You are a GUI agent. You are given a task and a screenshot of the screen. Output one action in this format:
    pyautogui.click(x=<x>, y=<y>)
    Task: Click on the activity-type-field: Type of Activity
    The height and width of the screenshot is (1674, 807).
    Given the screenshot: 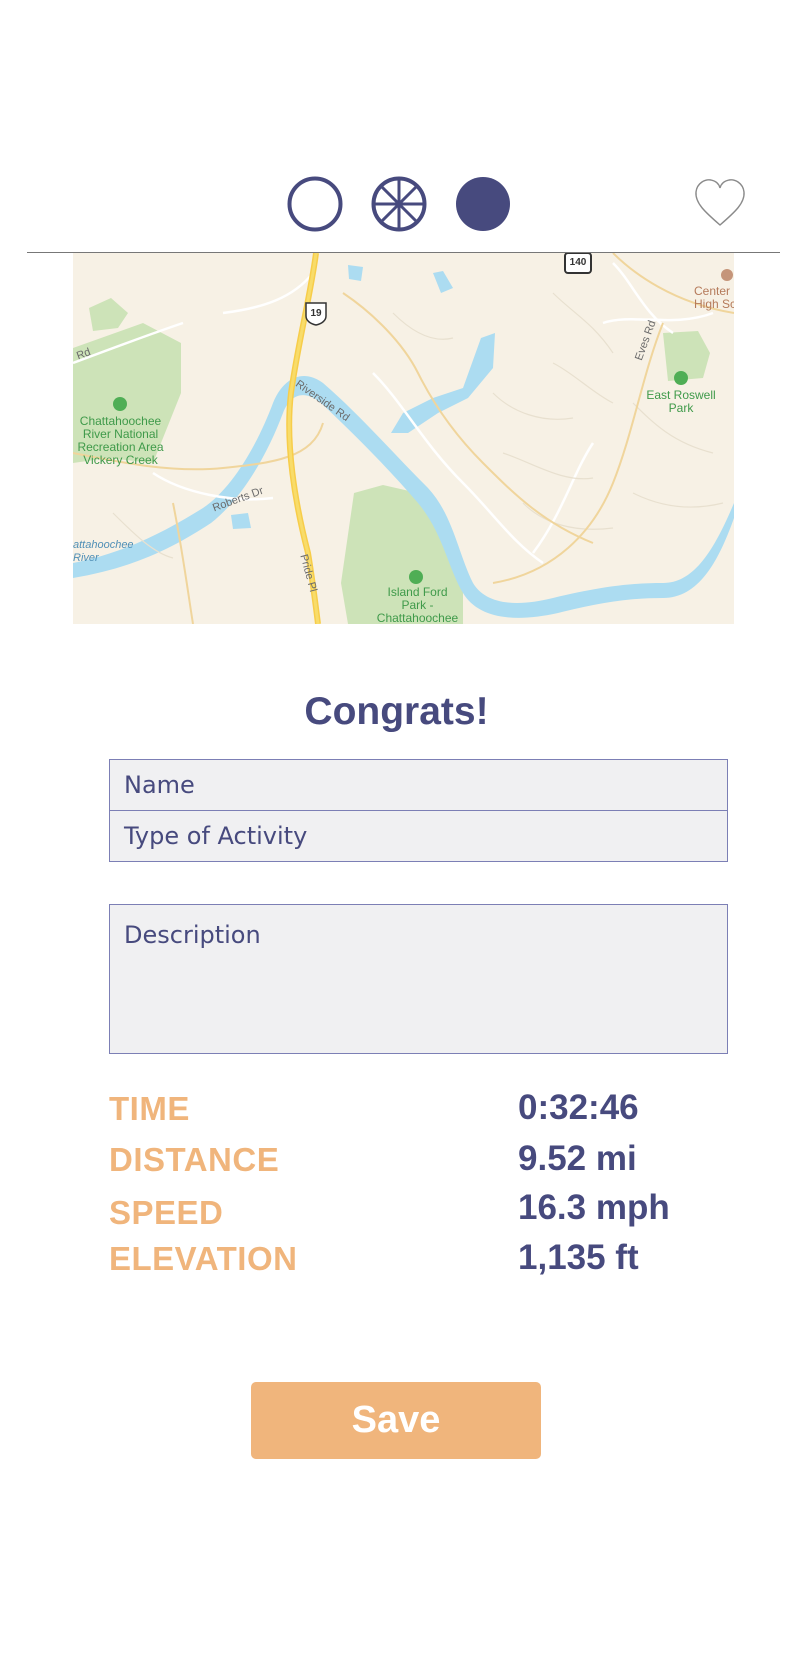 What is the action you would take?
    pyautogui.click(x=418, y=836)
    